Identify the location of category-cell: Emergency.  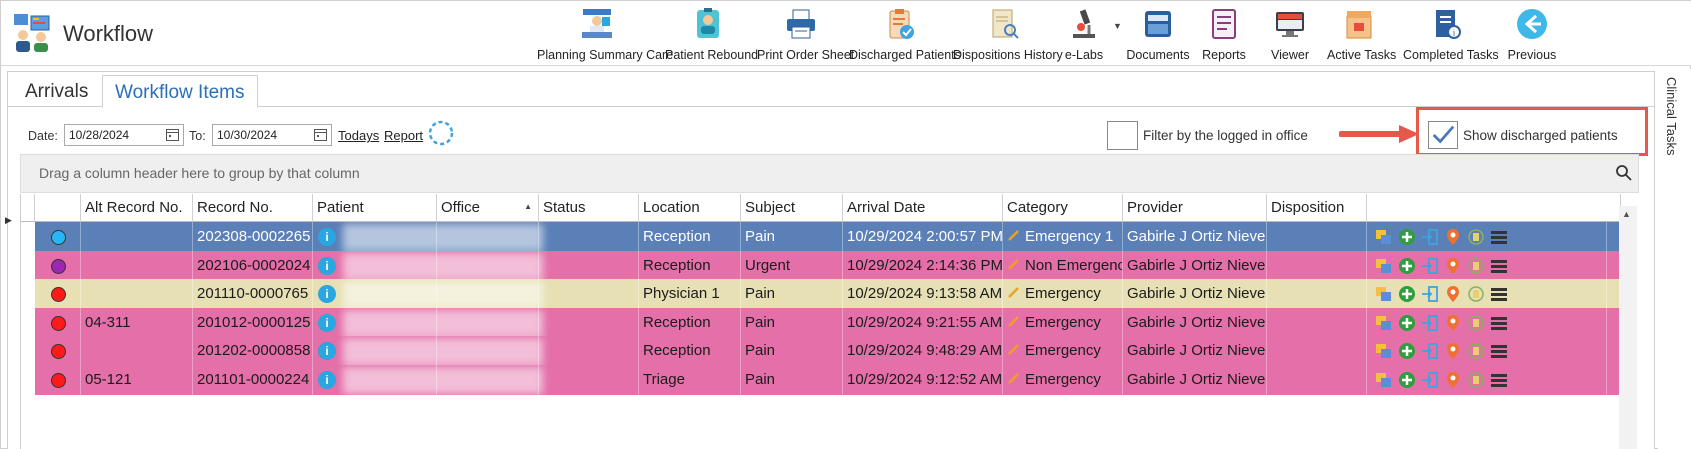
(1063, 379).